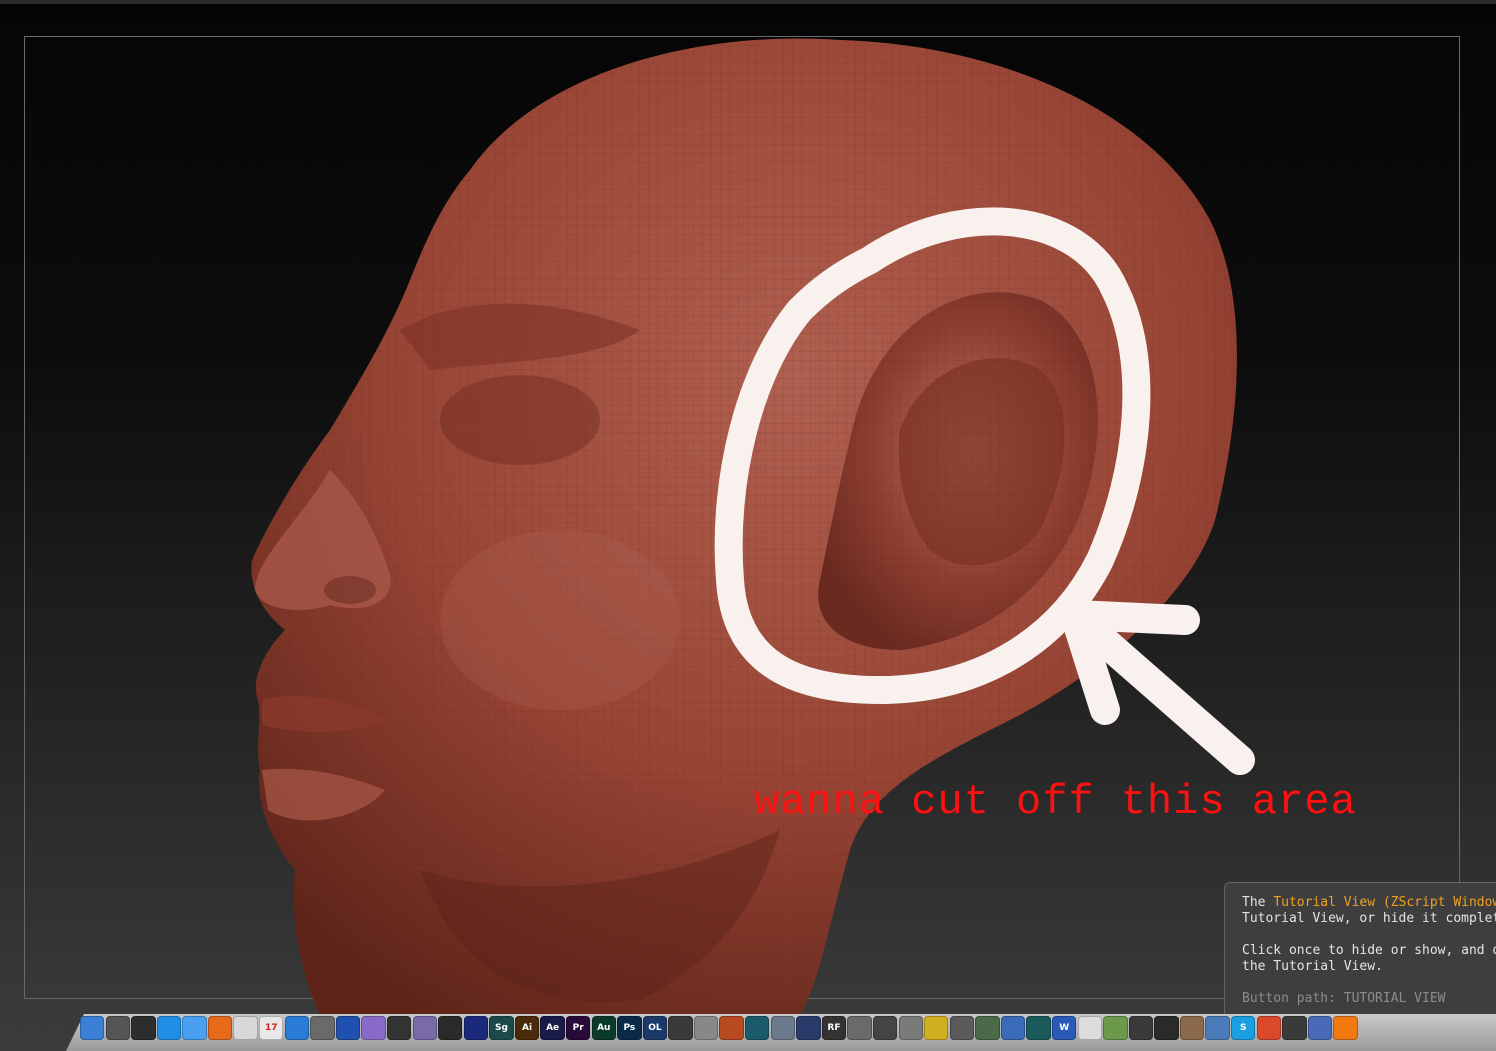 Image resolution: width=1496 pixels, height=1051 pixels. What do you see at coordinates (629, 1028) in the screenshot?
I see `photoshop-icon: Ps` at bounding box center [629, 1028].